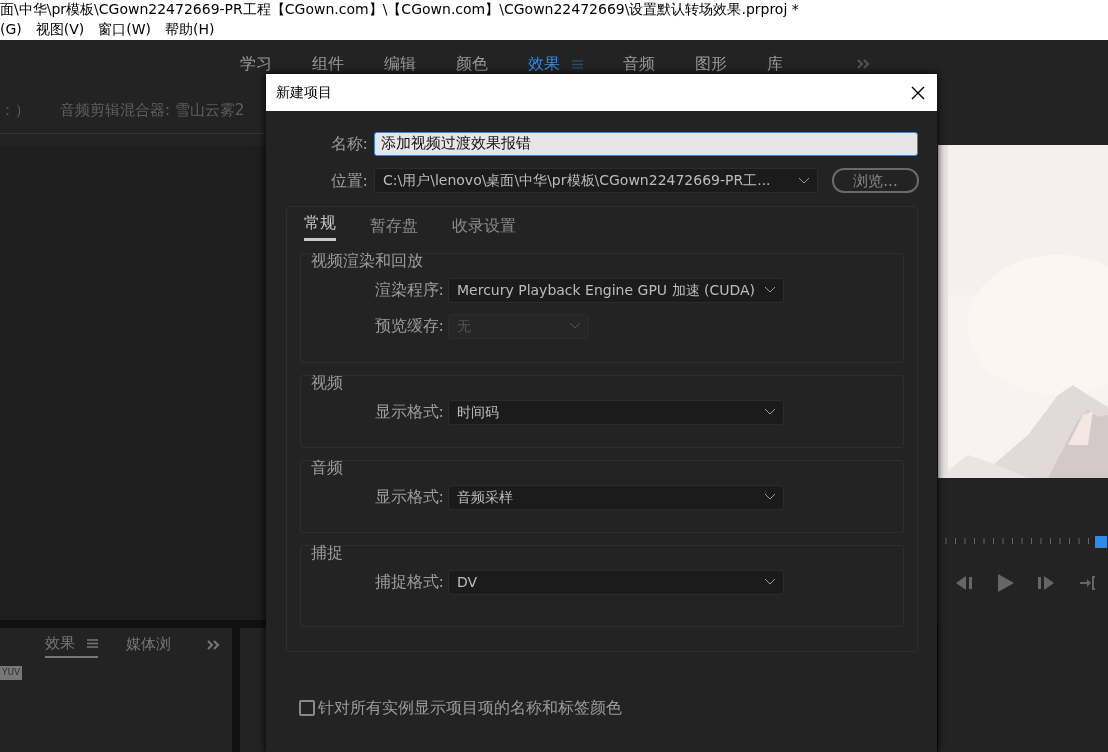  What do you see at coordinates (639, 64) in the screenshot?
I see `workspace-tab: 音频` at bounding box center [639, 64].